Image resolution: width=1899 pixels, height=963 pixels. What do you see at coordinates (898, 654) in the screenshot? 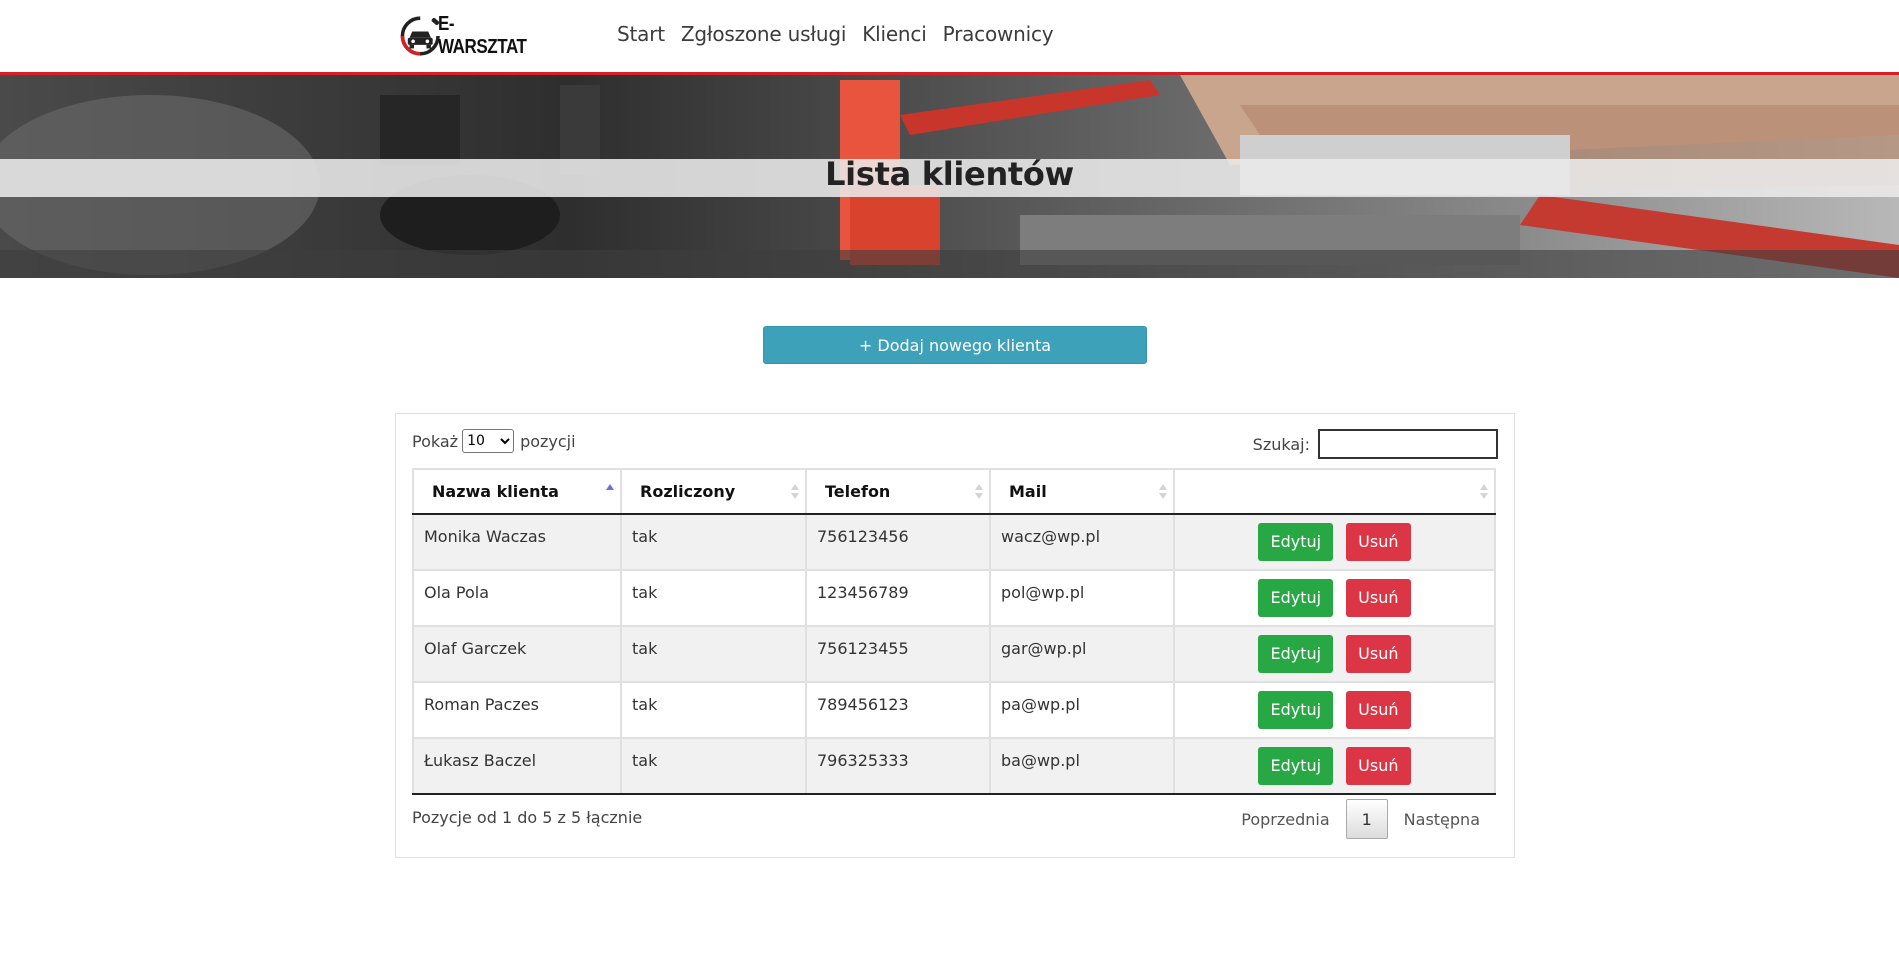
I see `cell-phone: 756123455` at bounding box center [898, 654].